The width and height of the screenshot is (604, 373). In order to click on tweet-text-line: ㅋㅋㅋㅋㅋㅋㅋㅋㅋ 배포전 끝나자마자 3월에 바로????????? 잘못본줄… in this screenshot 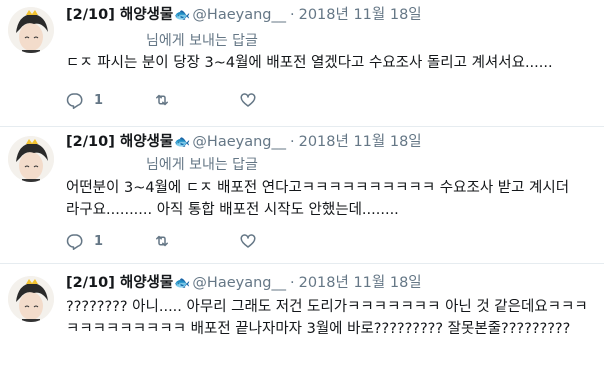, I will do `click(318, 329)`.